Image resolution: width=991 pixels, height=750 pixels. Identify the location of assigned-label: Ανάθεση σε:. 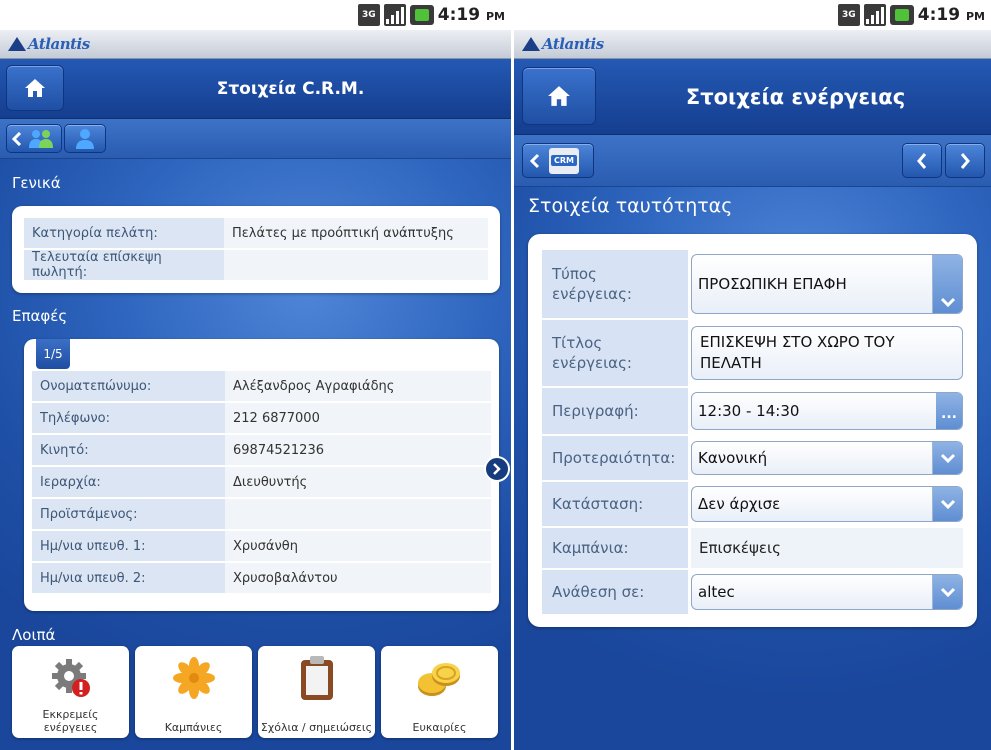
(615, 592).